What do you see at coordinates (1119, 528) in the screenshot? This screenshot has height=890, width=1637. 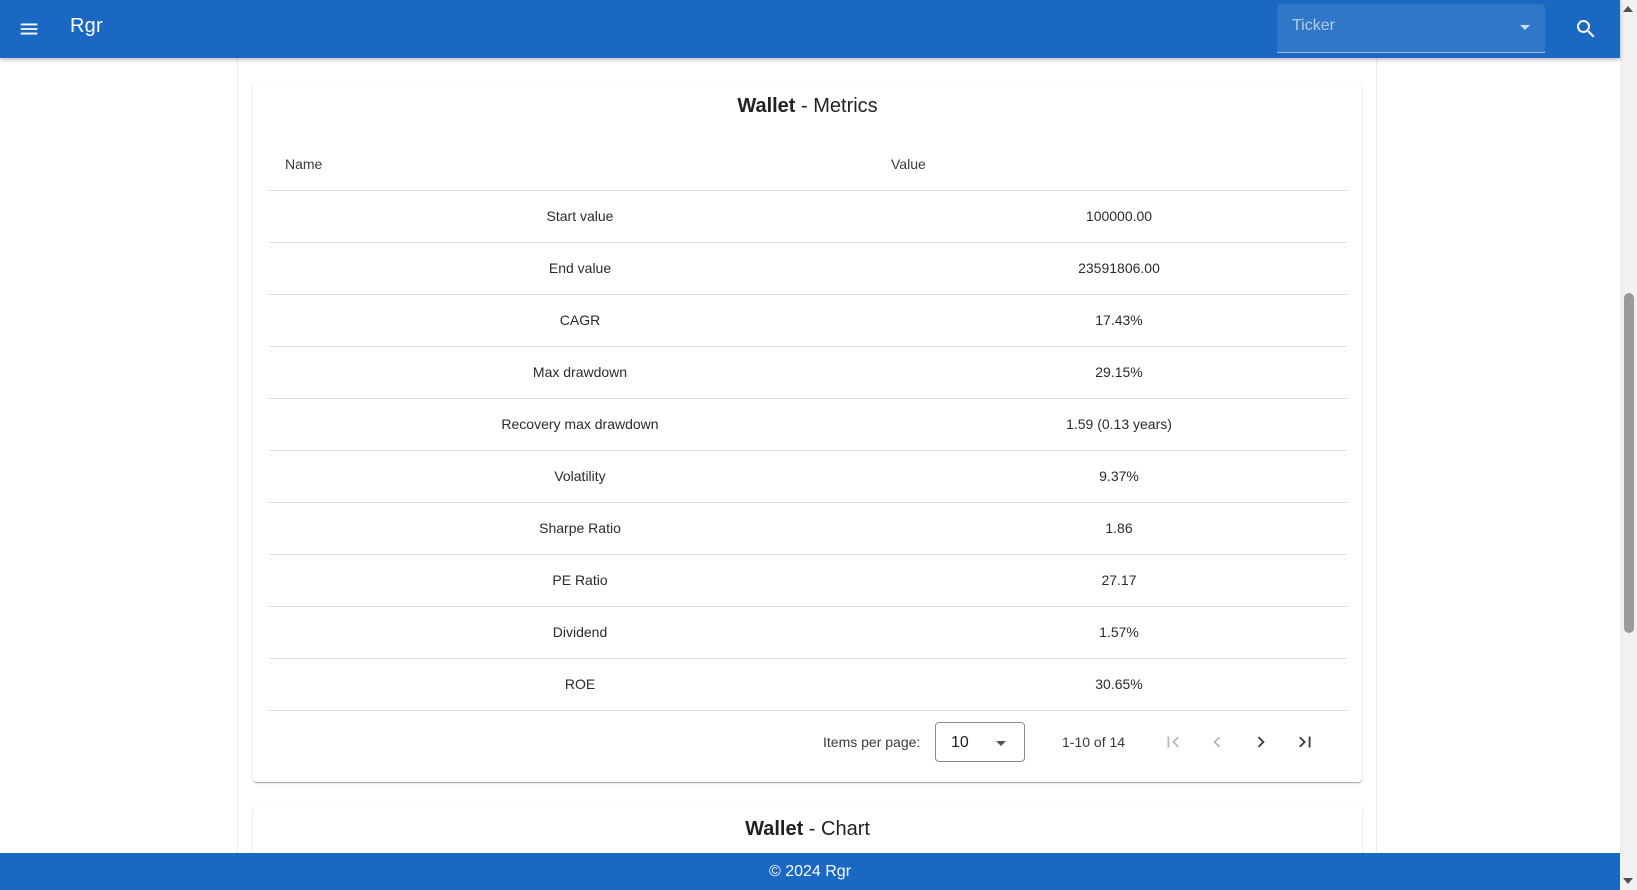 I see `metric-value-cell: 1.86` at bounding box center [1119, 528].